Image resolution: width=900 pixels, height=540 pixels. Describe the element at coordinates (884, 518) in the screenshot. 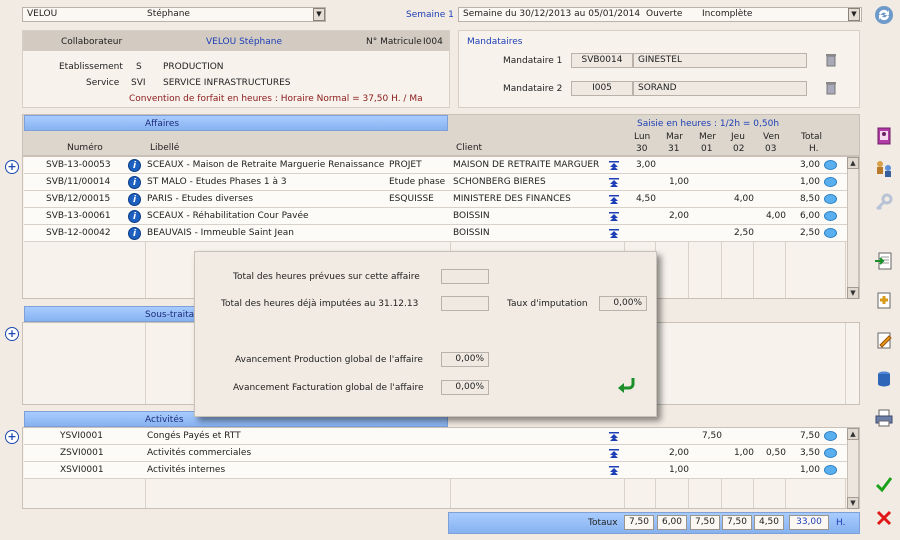

I see `cancel-x-icon` at that location.